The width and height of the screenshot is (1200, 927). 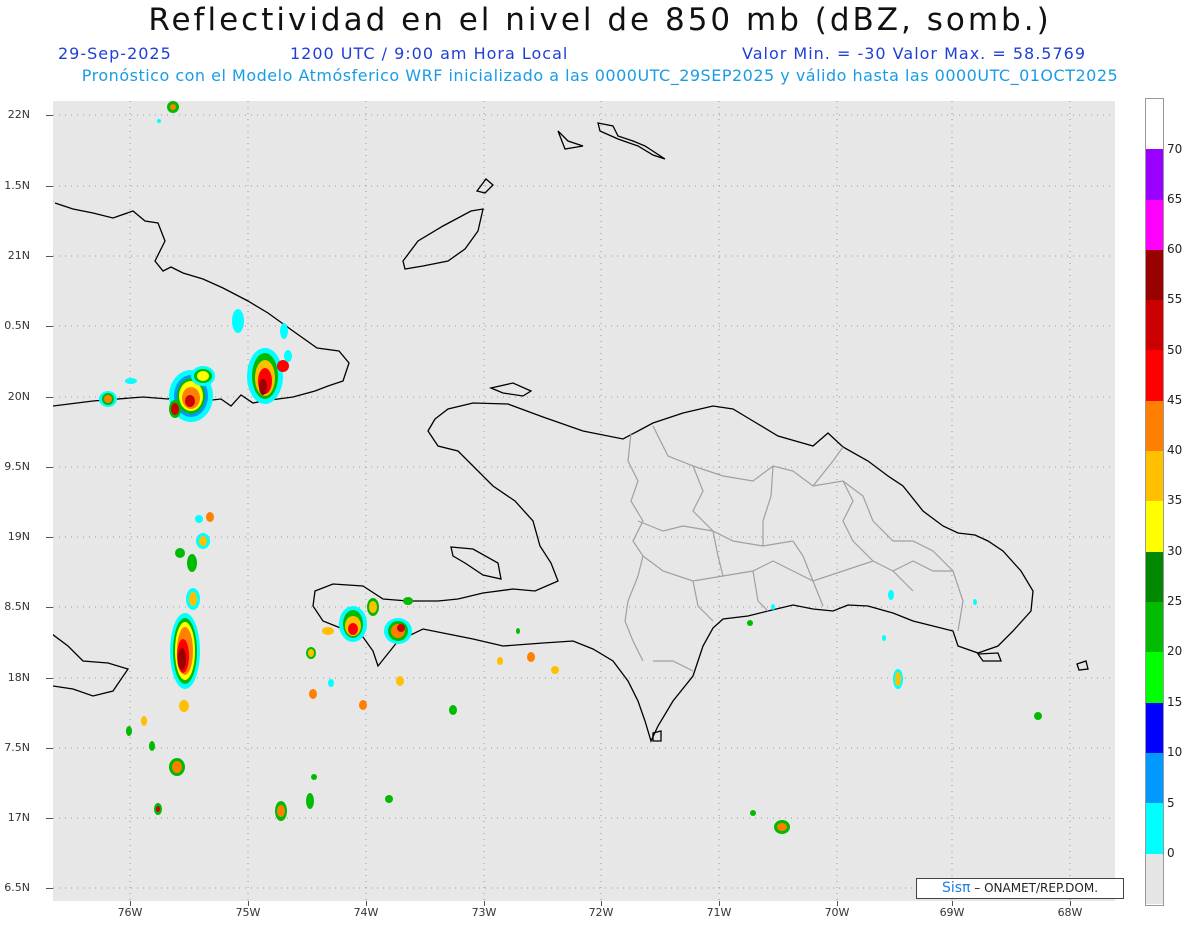 What do you see at coordinates (657, 736) in the screenshot?
I see `beata-coast` at bounding box center [657, 736].